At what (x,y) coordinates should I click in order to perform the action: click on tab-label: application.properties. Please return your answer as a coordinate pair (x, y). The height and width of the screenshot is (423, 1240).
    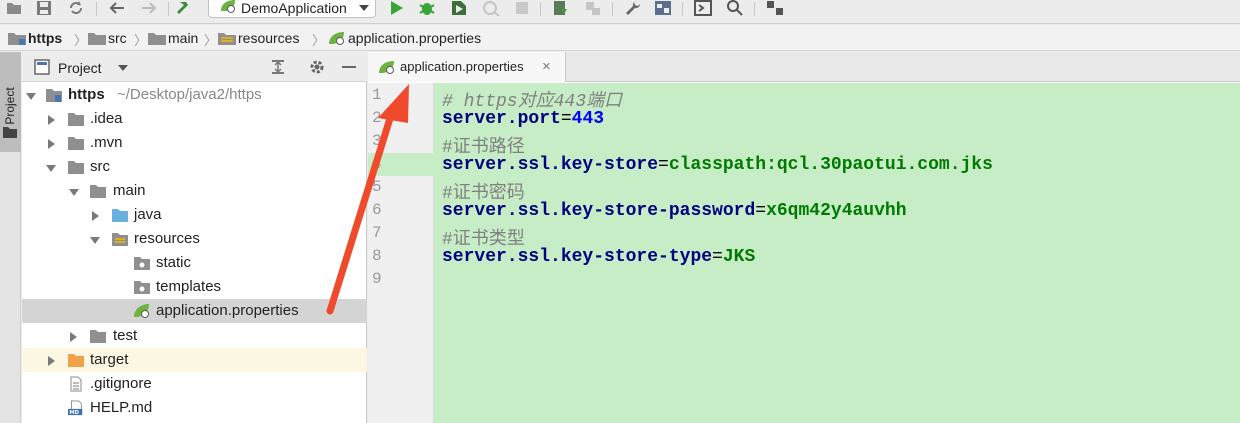
    Looking at the image, I should click on (462, 66).